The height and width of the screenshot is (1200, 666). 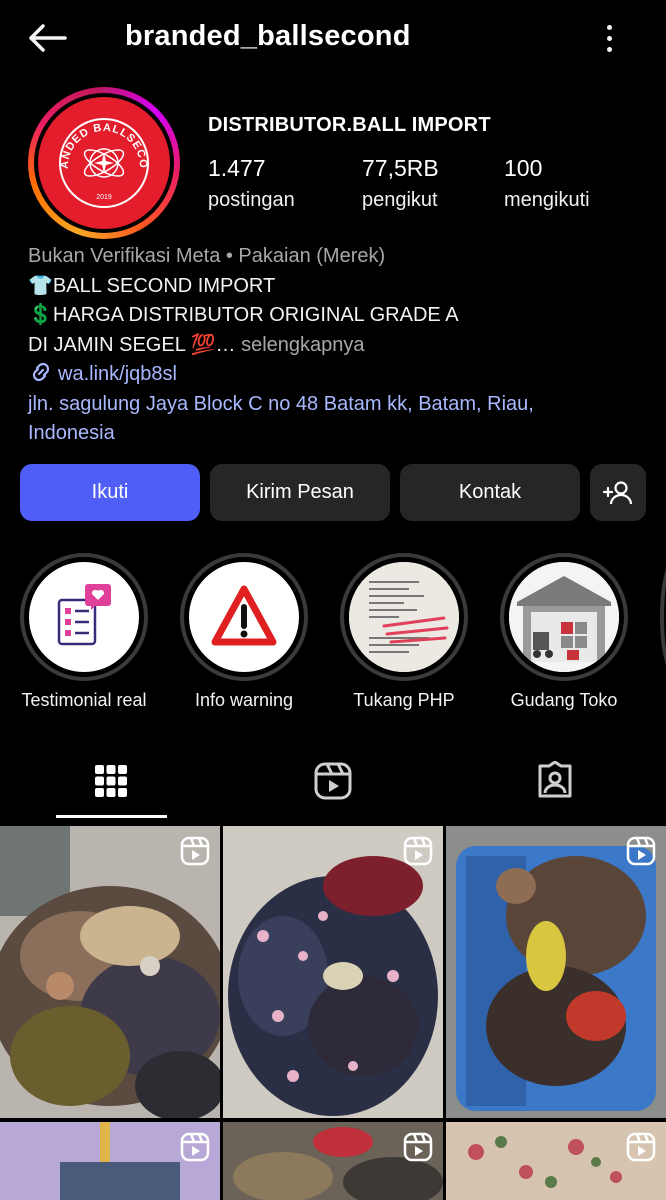 I want to click on tab-tagged, so click(x=555, y=781).